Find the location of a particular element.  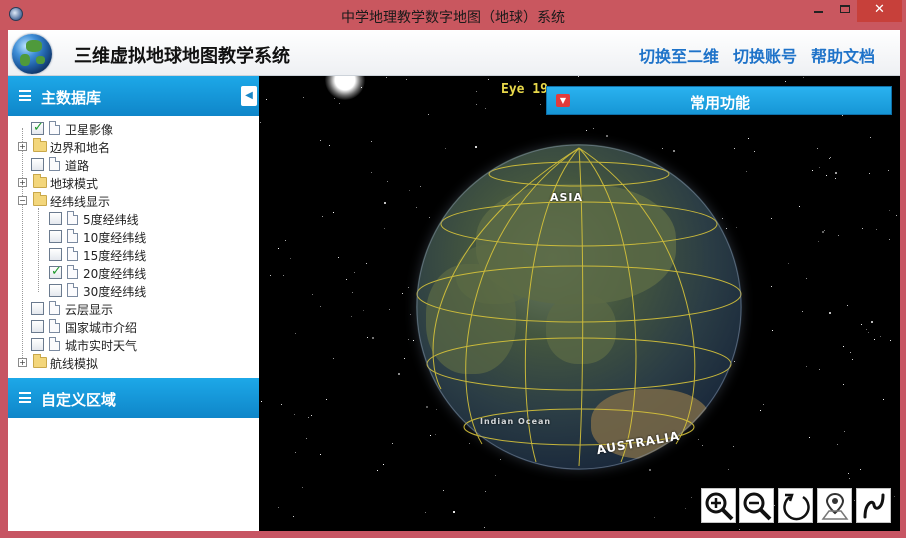

globe-logo-icon is located at coordinates (32, 54).